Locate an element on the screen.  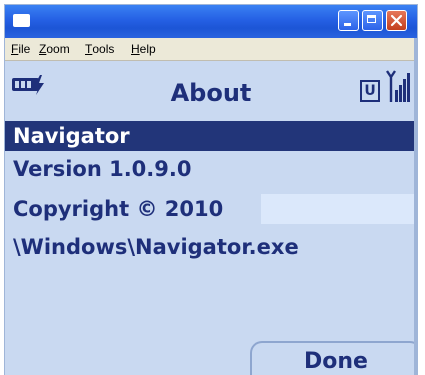
menu-help: Help is located at coordinates (143, 49).